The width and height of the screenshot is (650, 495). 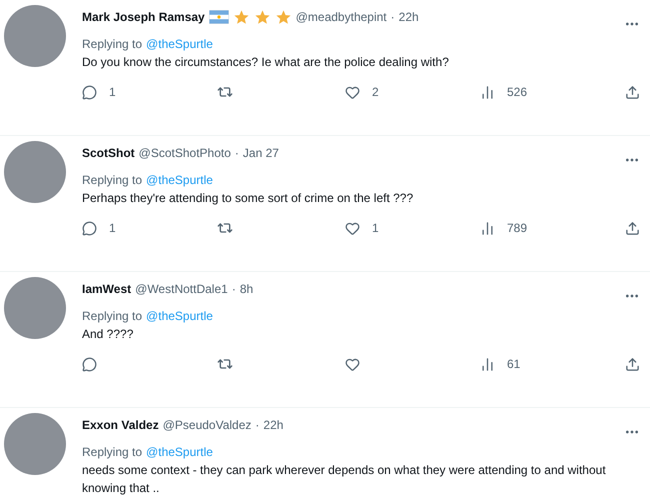 What do you see at coordinates (375, 92) in the screenshot?
I see `count-label: 2` at bounding box center [375, 92].